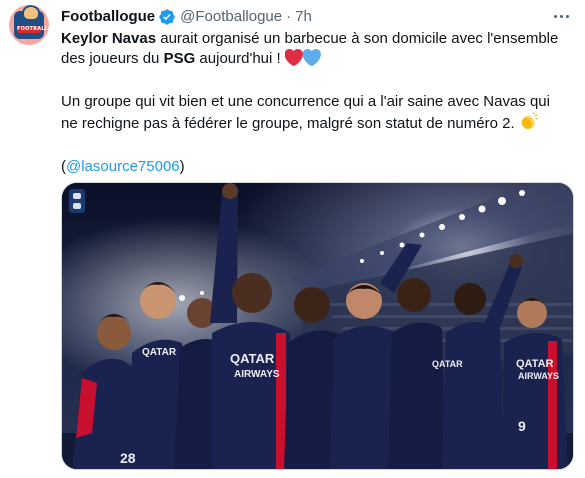  What do you see at coordinates (522, 426) in the screenshot?
I see `jersey-number-2: 9` at bounding box center [522, 426].